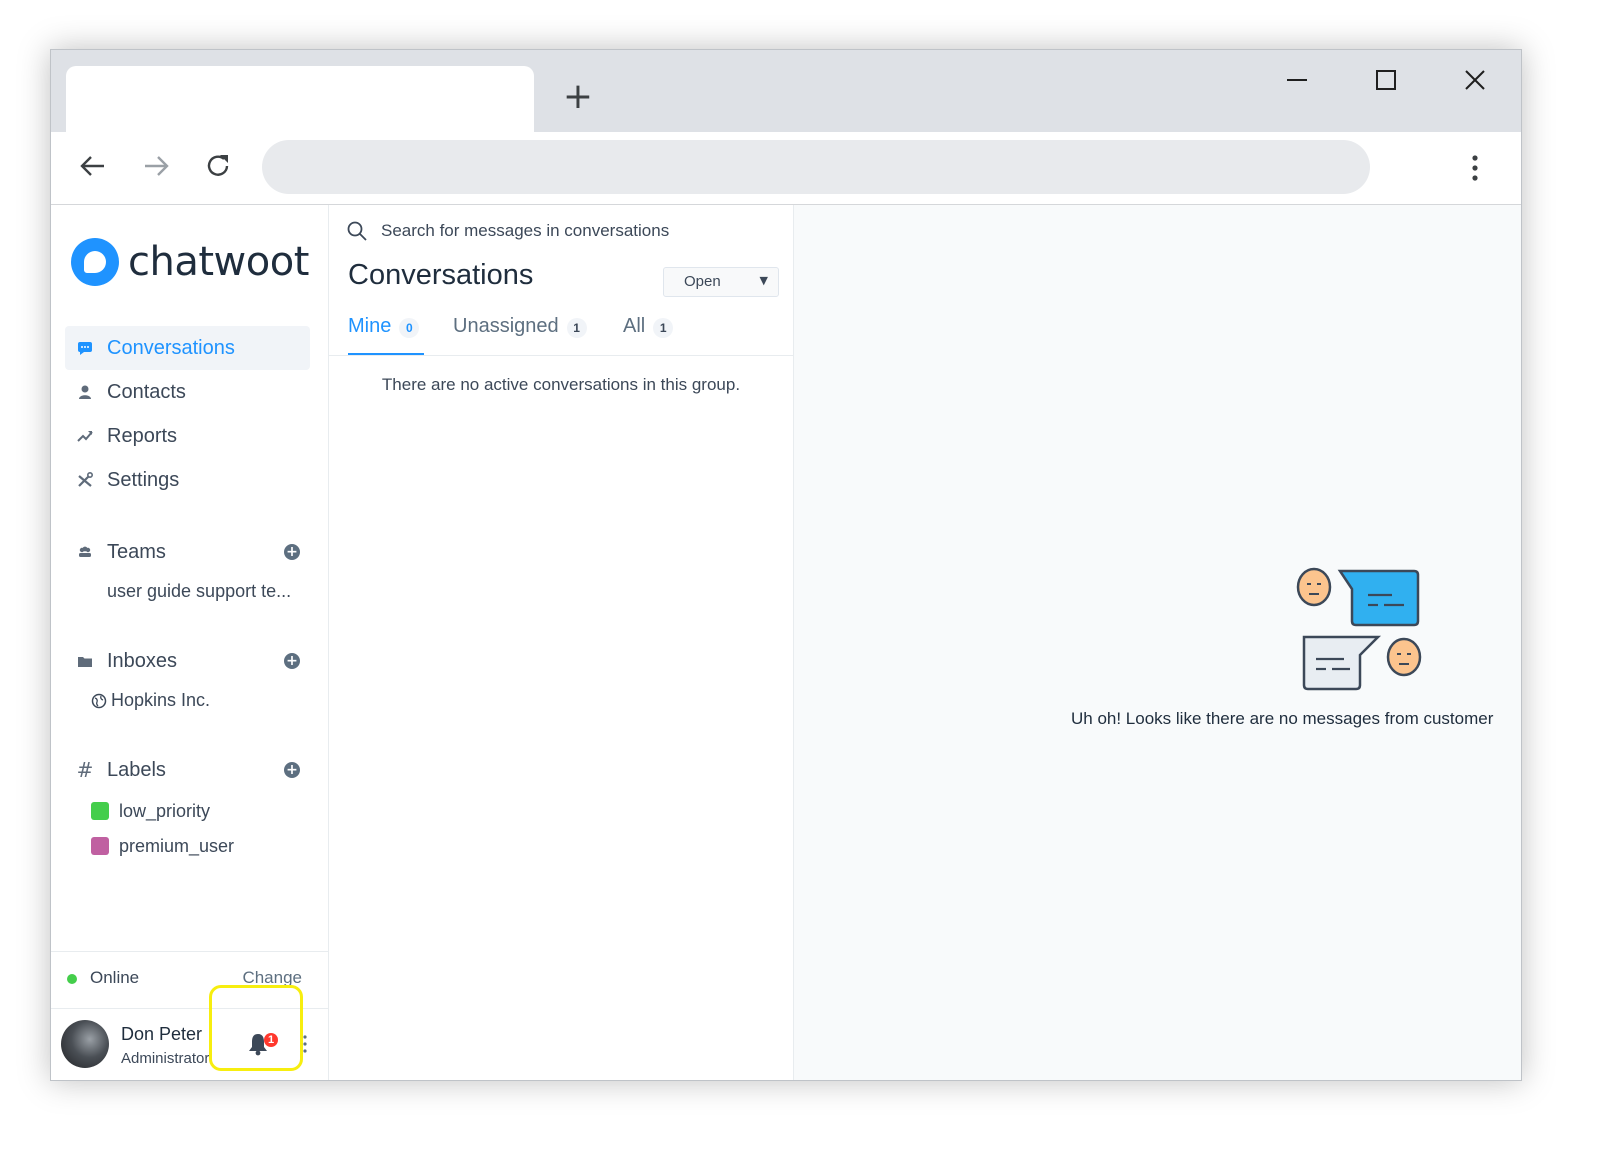 The width and height of the screenshot is (1606, 1154). I want to click on tab-mine: Mine 0, so click(386, 335).